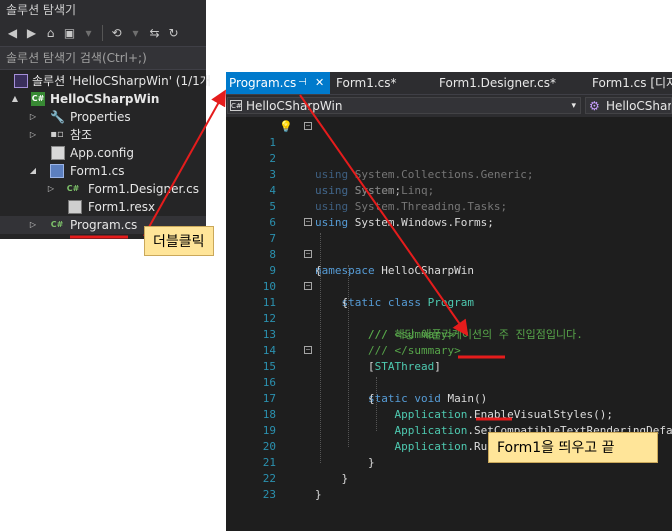 This screenshot has height=531, width=672. What do you see at coordinates (179, 241) in the screenshot?
I see `callout-double-click: 더블클릭` at bounding box center [179, 241].